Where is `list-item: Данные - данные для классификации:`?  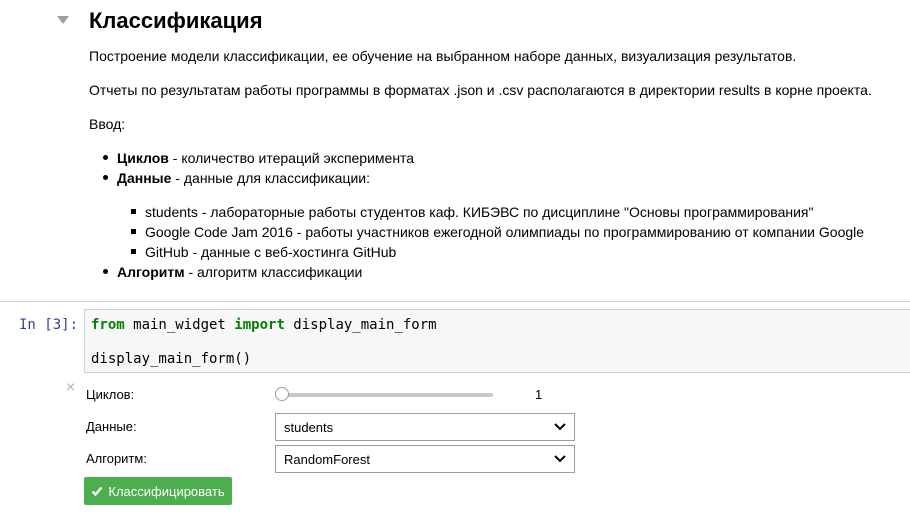
list-item: Данные - данные для классификации: is located at coordinates (258, 178).